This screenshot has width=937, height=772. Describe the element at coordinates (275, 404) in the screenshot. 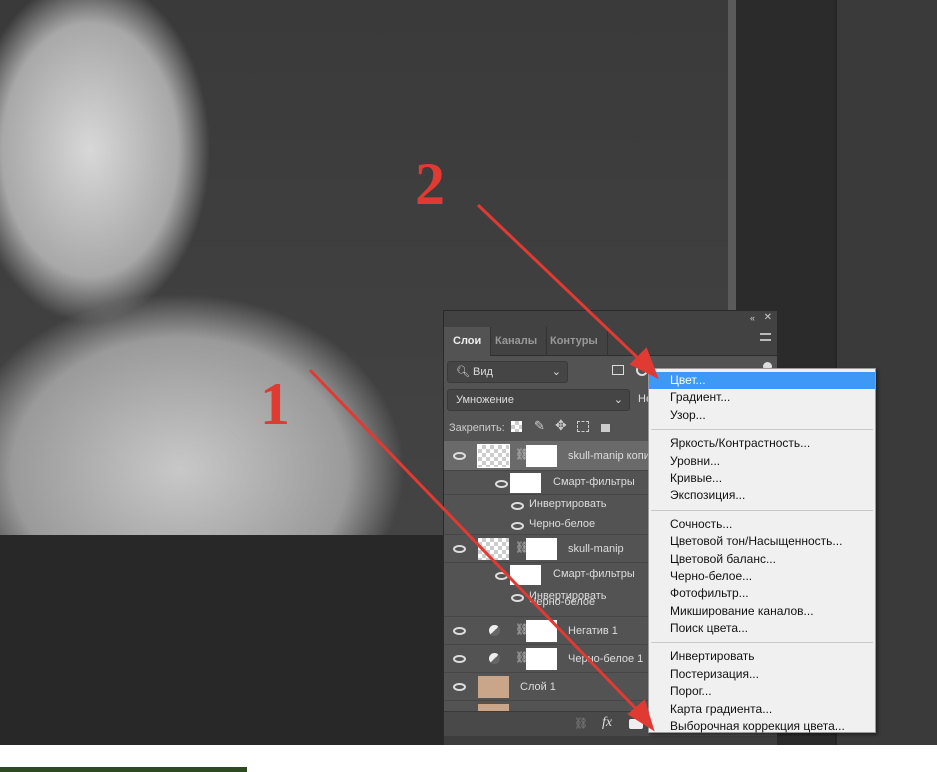

I see `annotation-1: 1` at that location.